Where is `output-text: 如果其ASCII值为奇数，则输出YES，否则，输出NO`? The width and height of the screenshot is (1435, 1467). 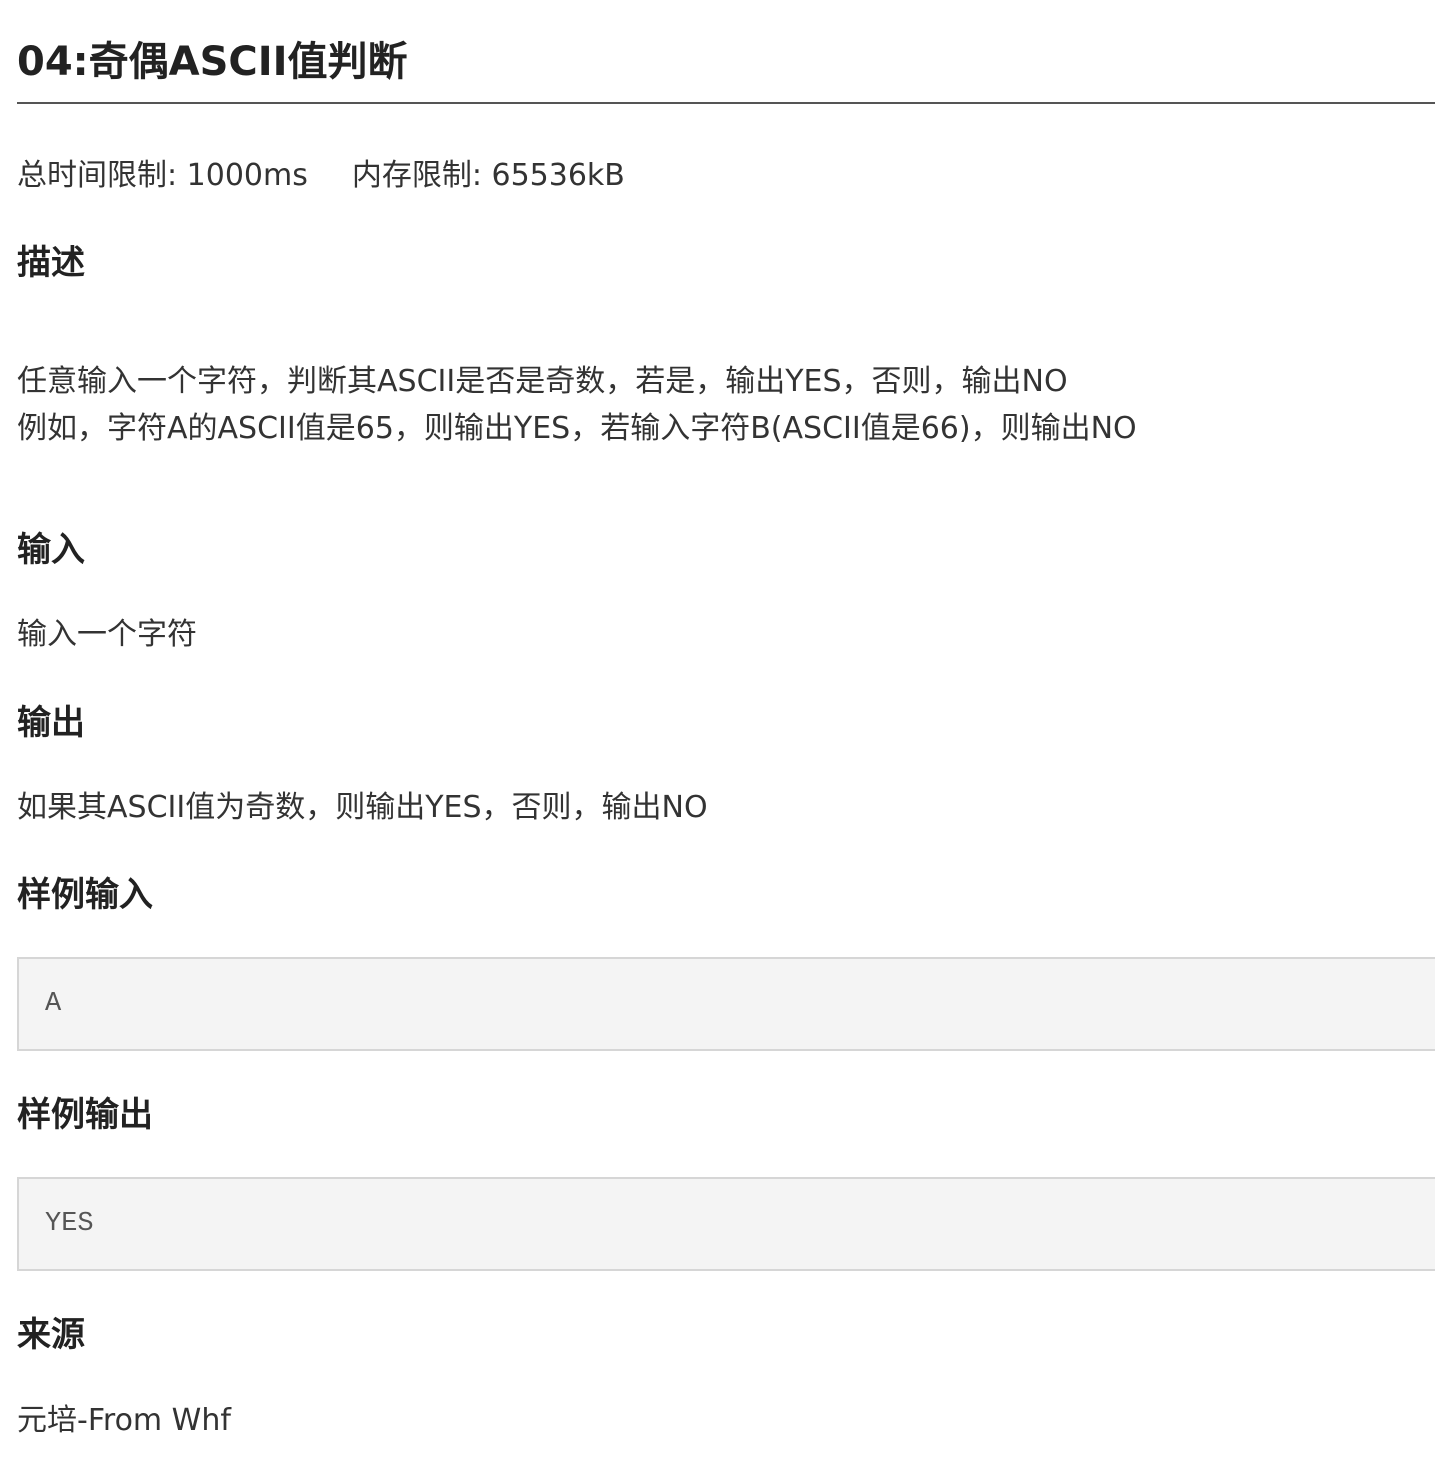 output-text: 如果其ASCII值为奇数，则输出YES，否则，输出NO is located at coordinates (362, 807).